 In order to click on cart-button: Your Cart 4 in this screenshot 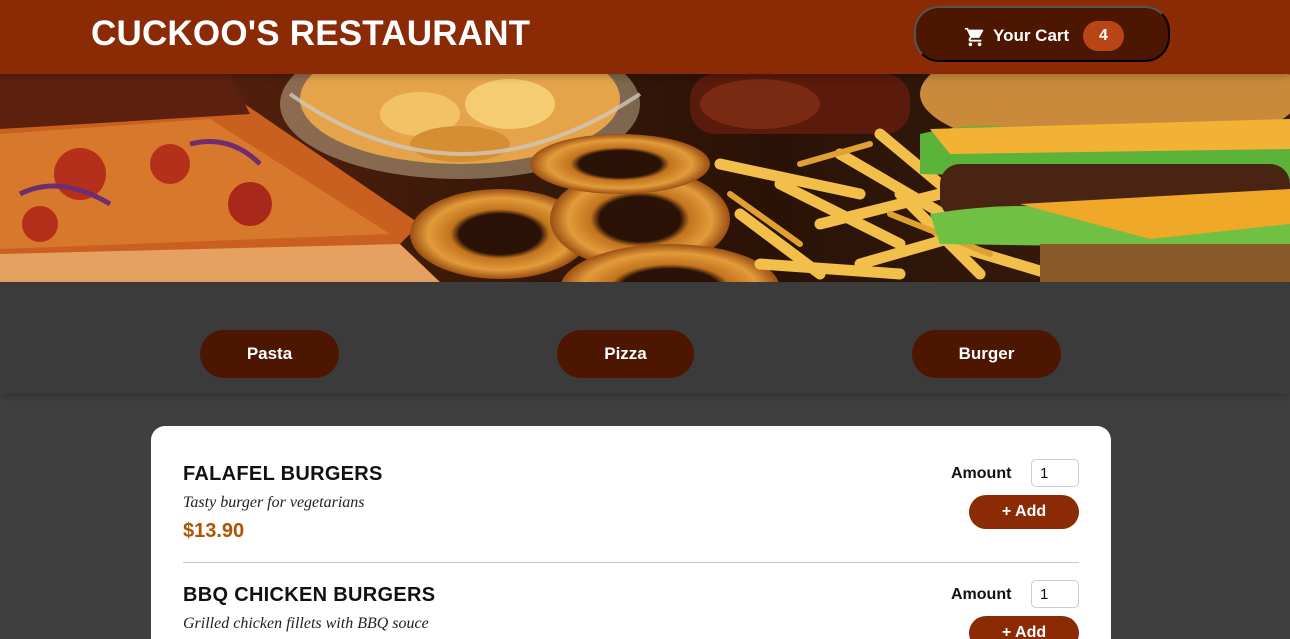, I will do `click(1042, 34)`.